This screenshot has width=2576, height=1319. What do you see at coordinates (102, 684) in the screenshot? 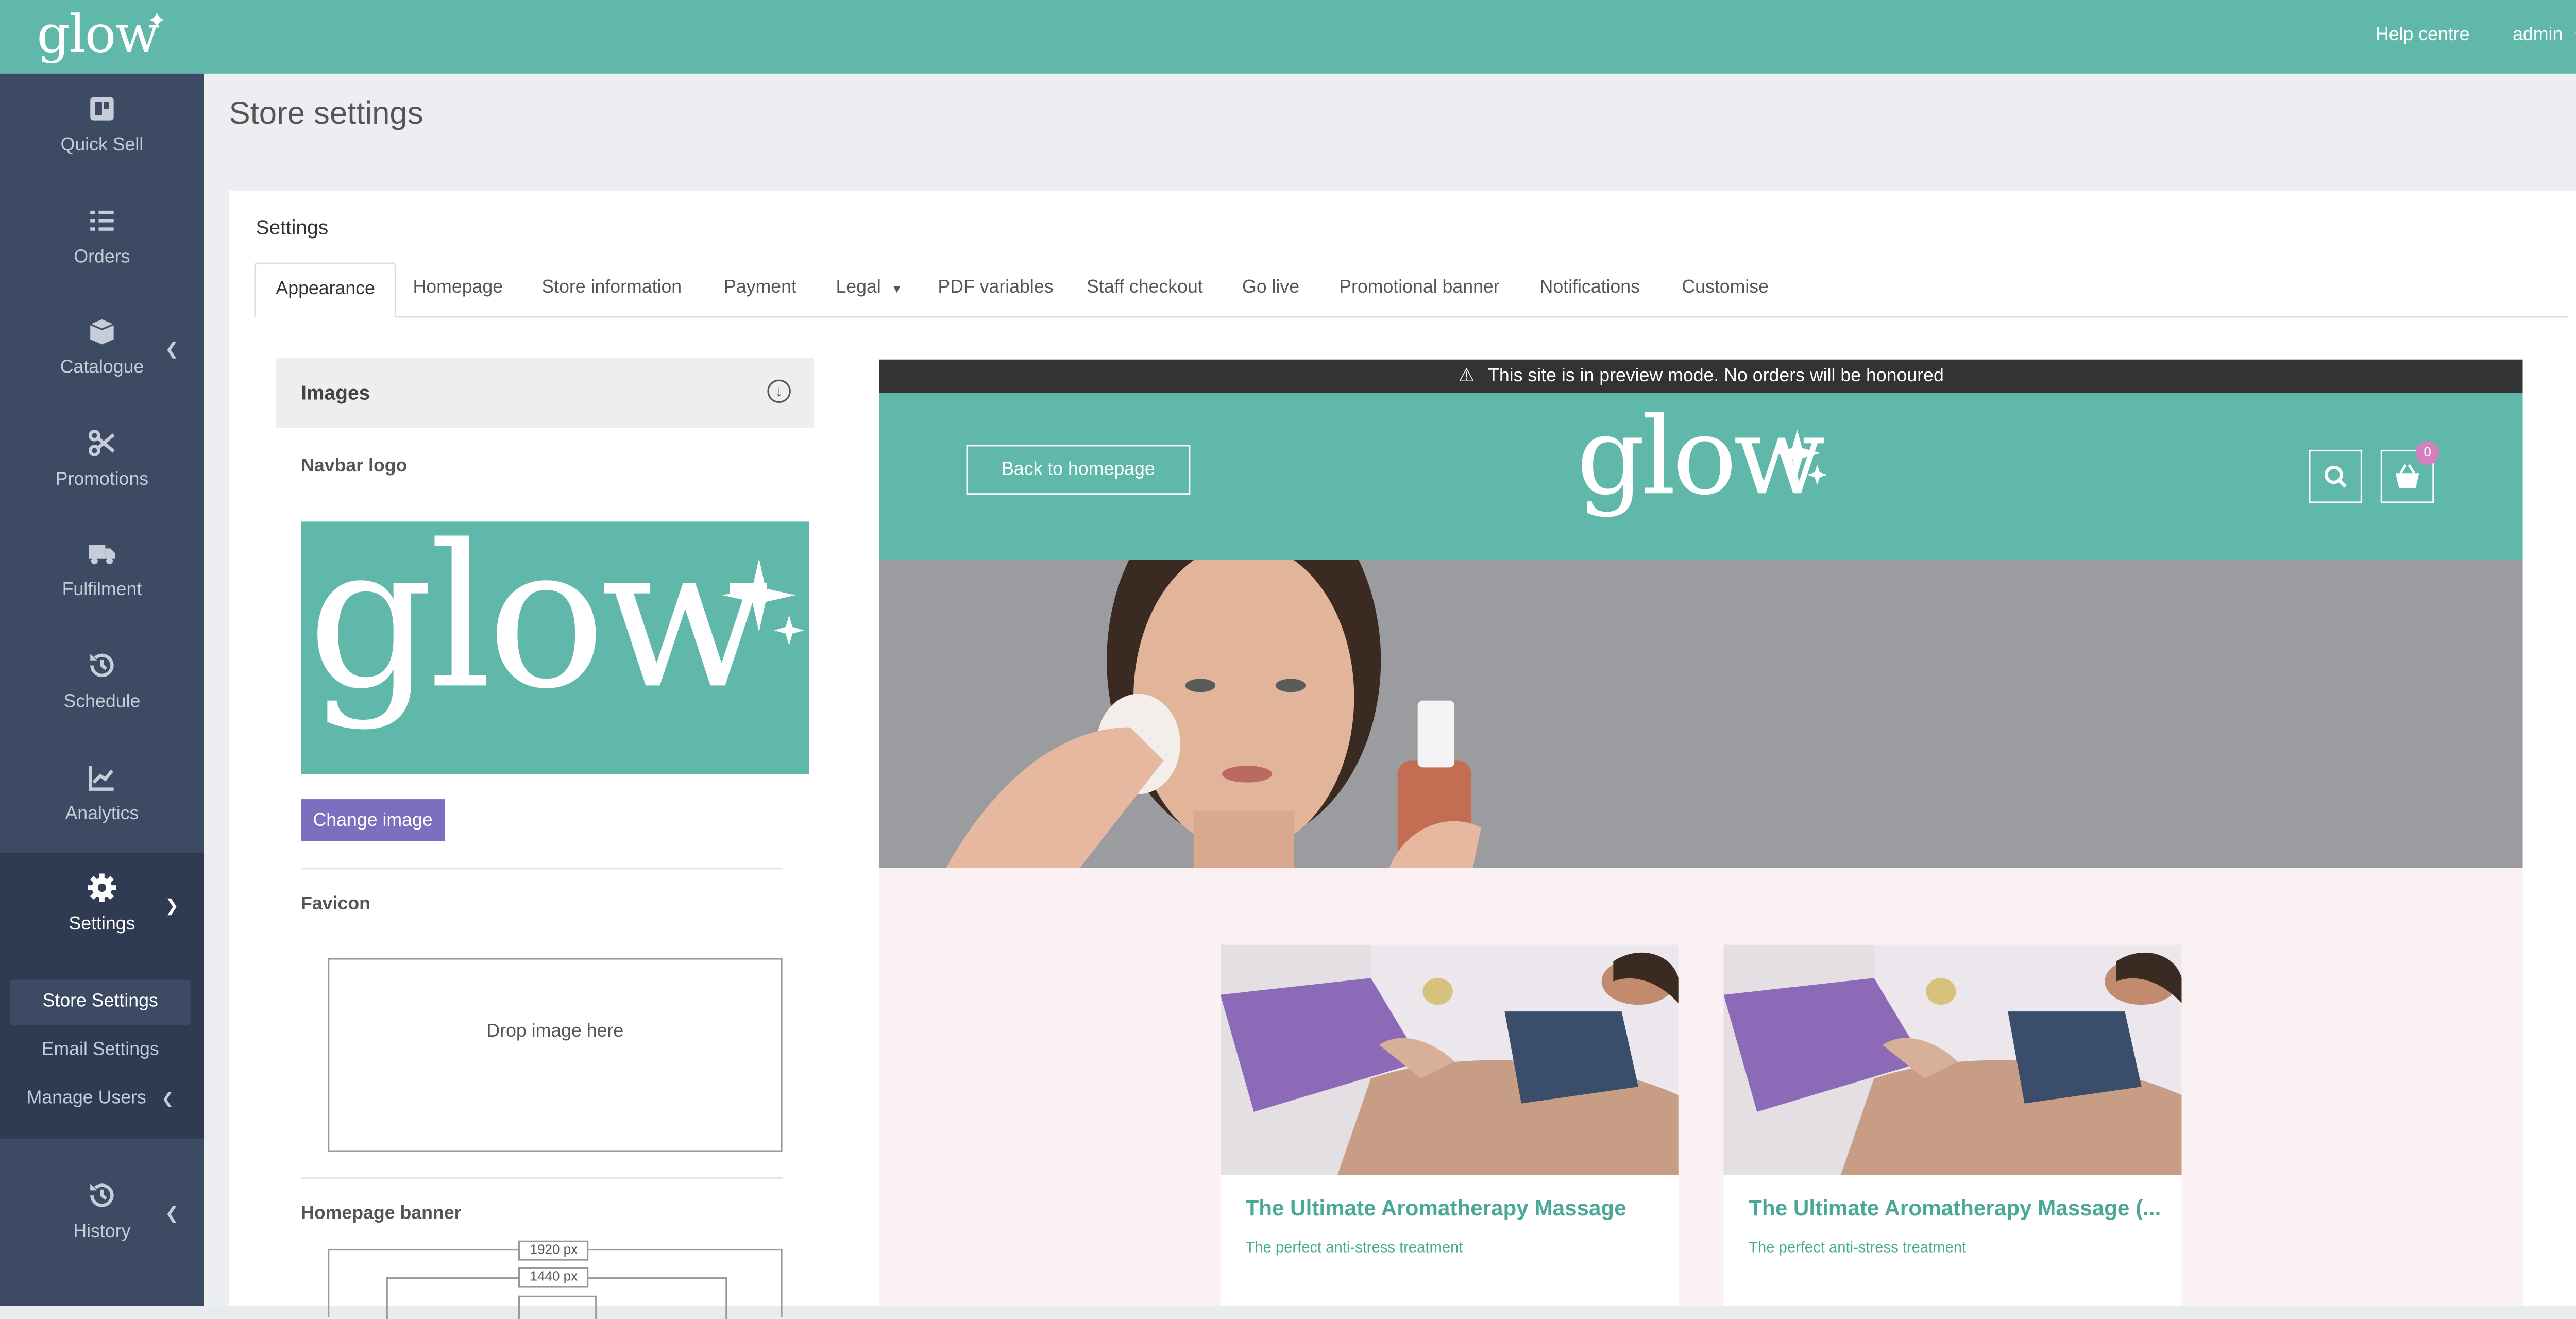
I see `sidebar-item-schedule: Schedule` at bounding box center [102, 684].